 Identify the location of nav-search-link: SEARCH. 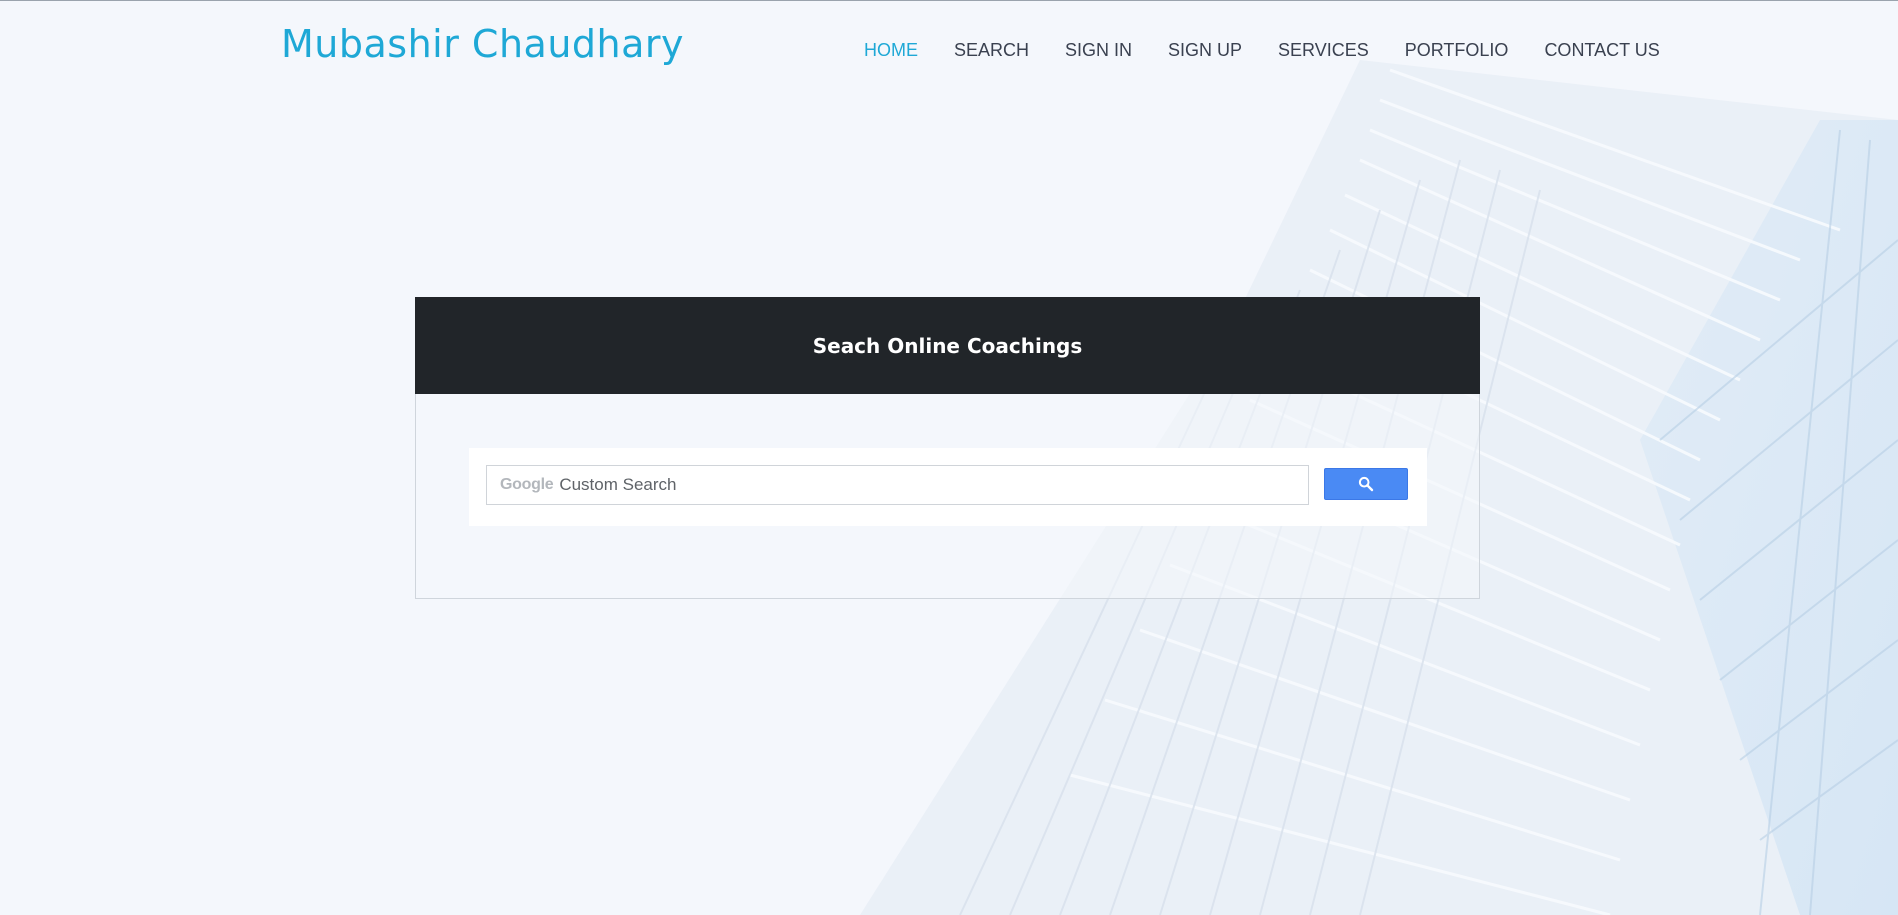
(991, 50).